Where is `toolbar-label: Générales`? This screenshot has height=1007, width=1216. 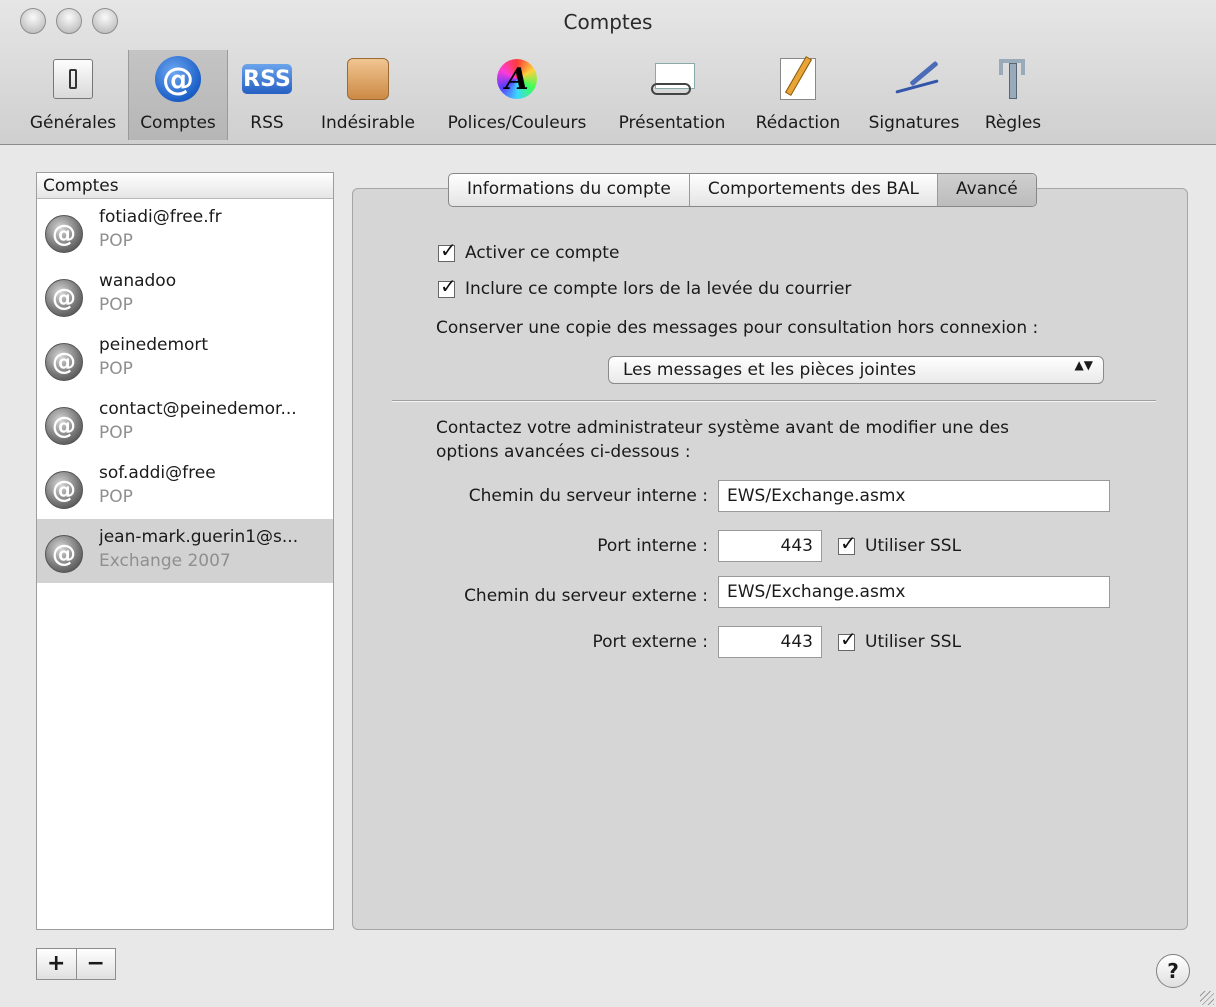
toolbar-label: Générales is located at coordinates (73, 123).